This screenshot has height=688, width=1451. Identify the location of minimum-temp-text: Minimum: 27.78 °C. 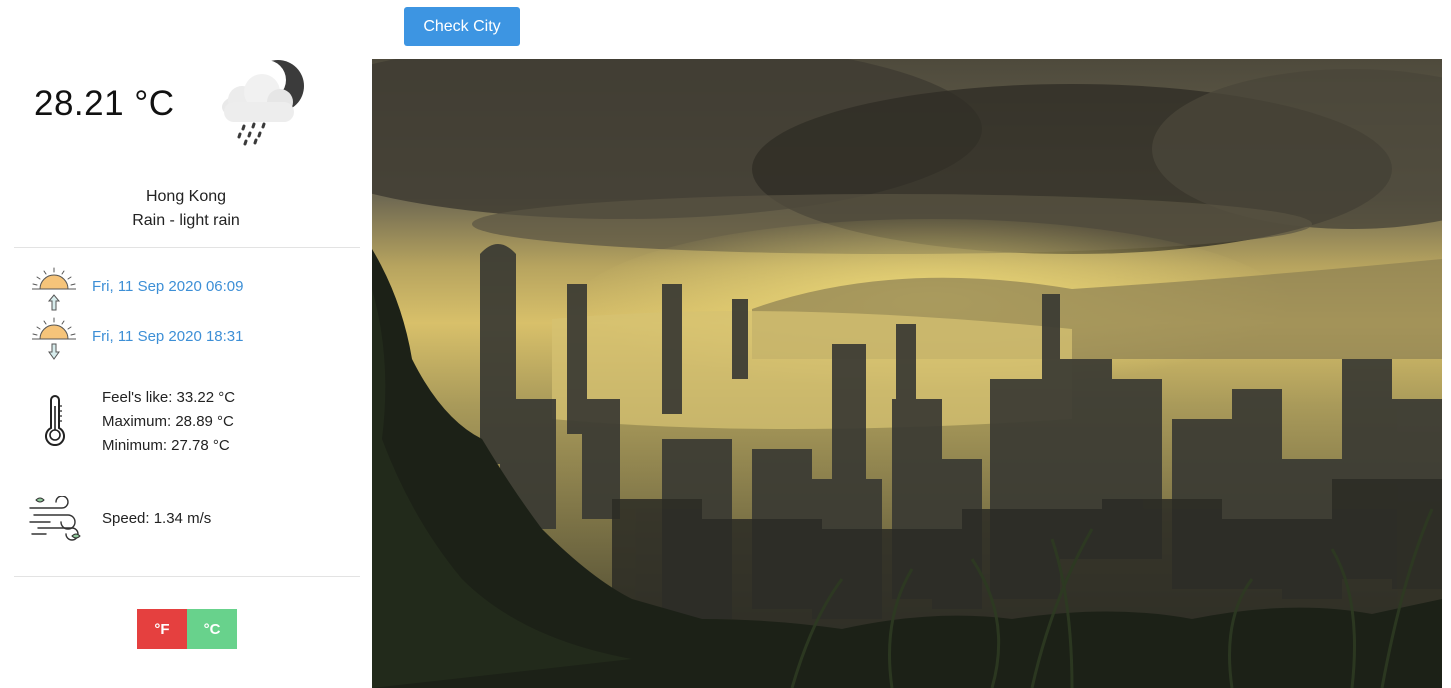
(166, 445).